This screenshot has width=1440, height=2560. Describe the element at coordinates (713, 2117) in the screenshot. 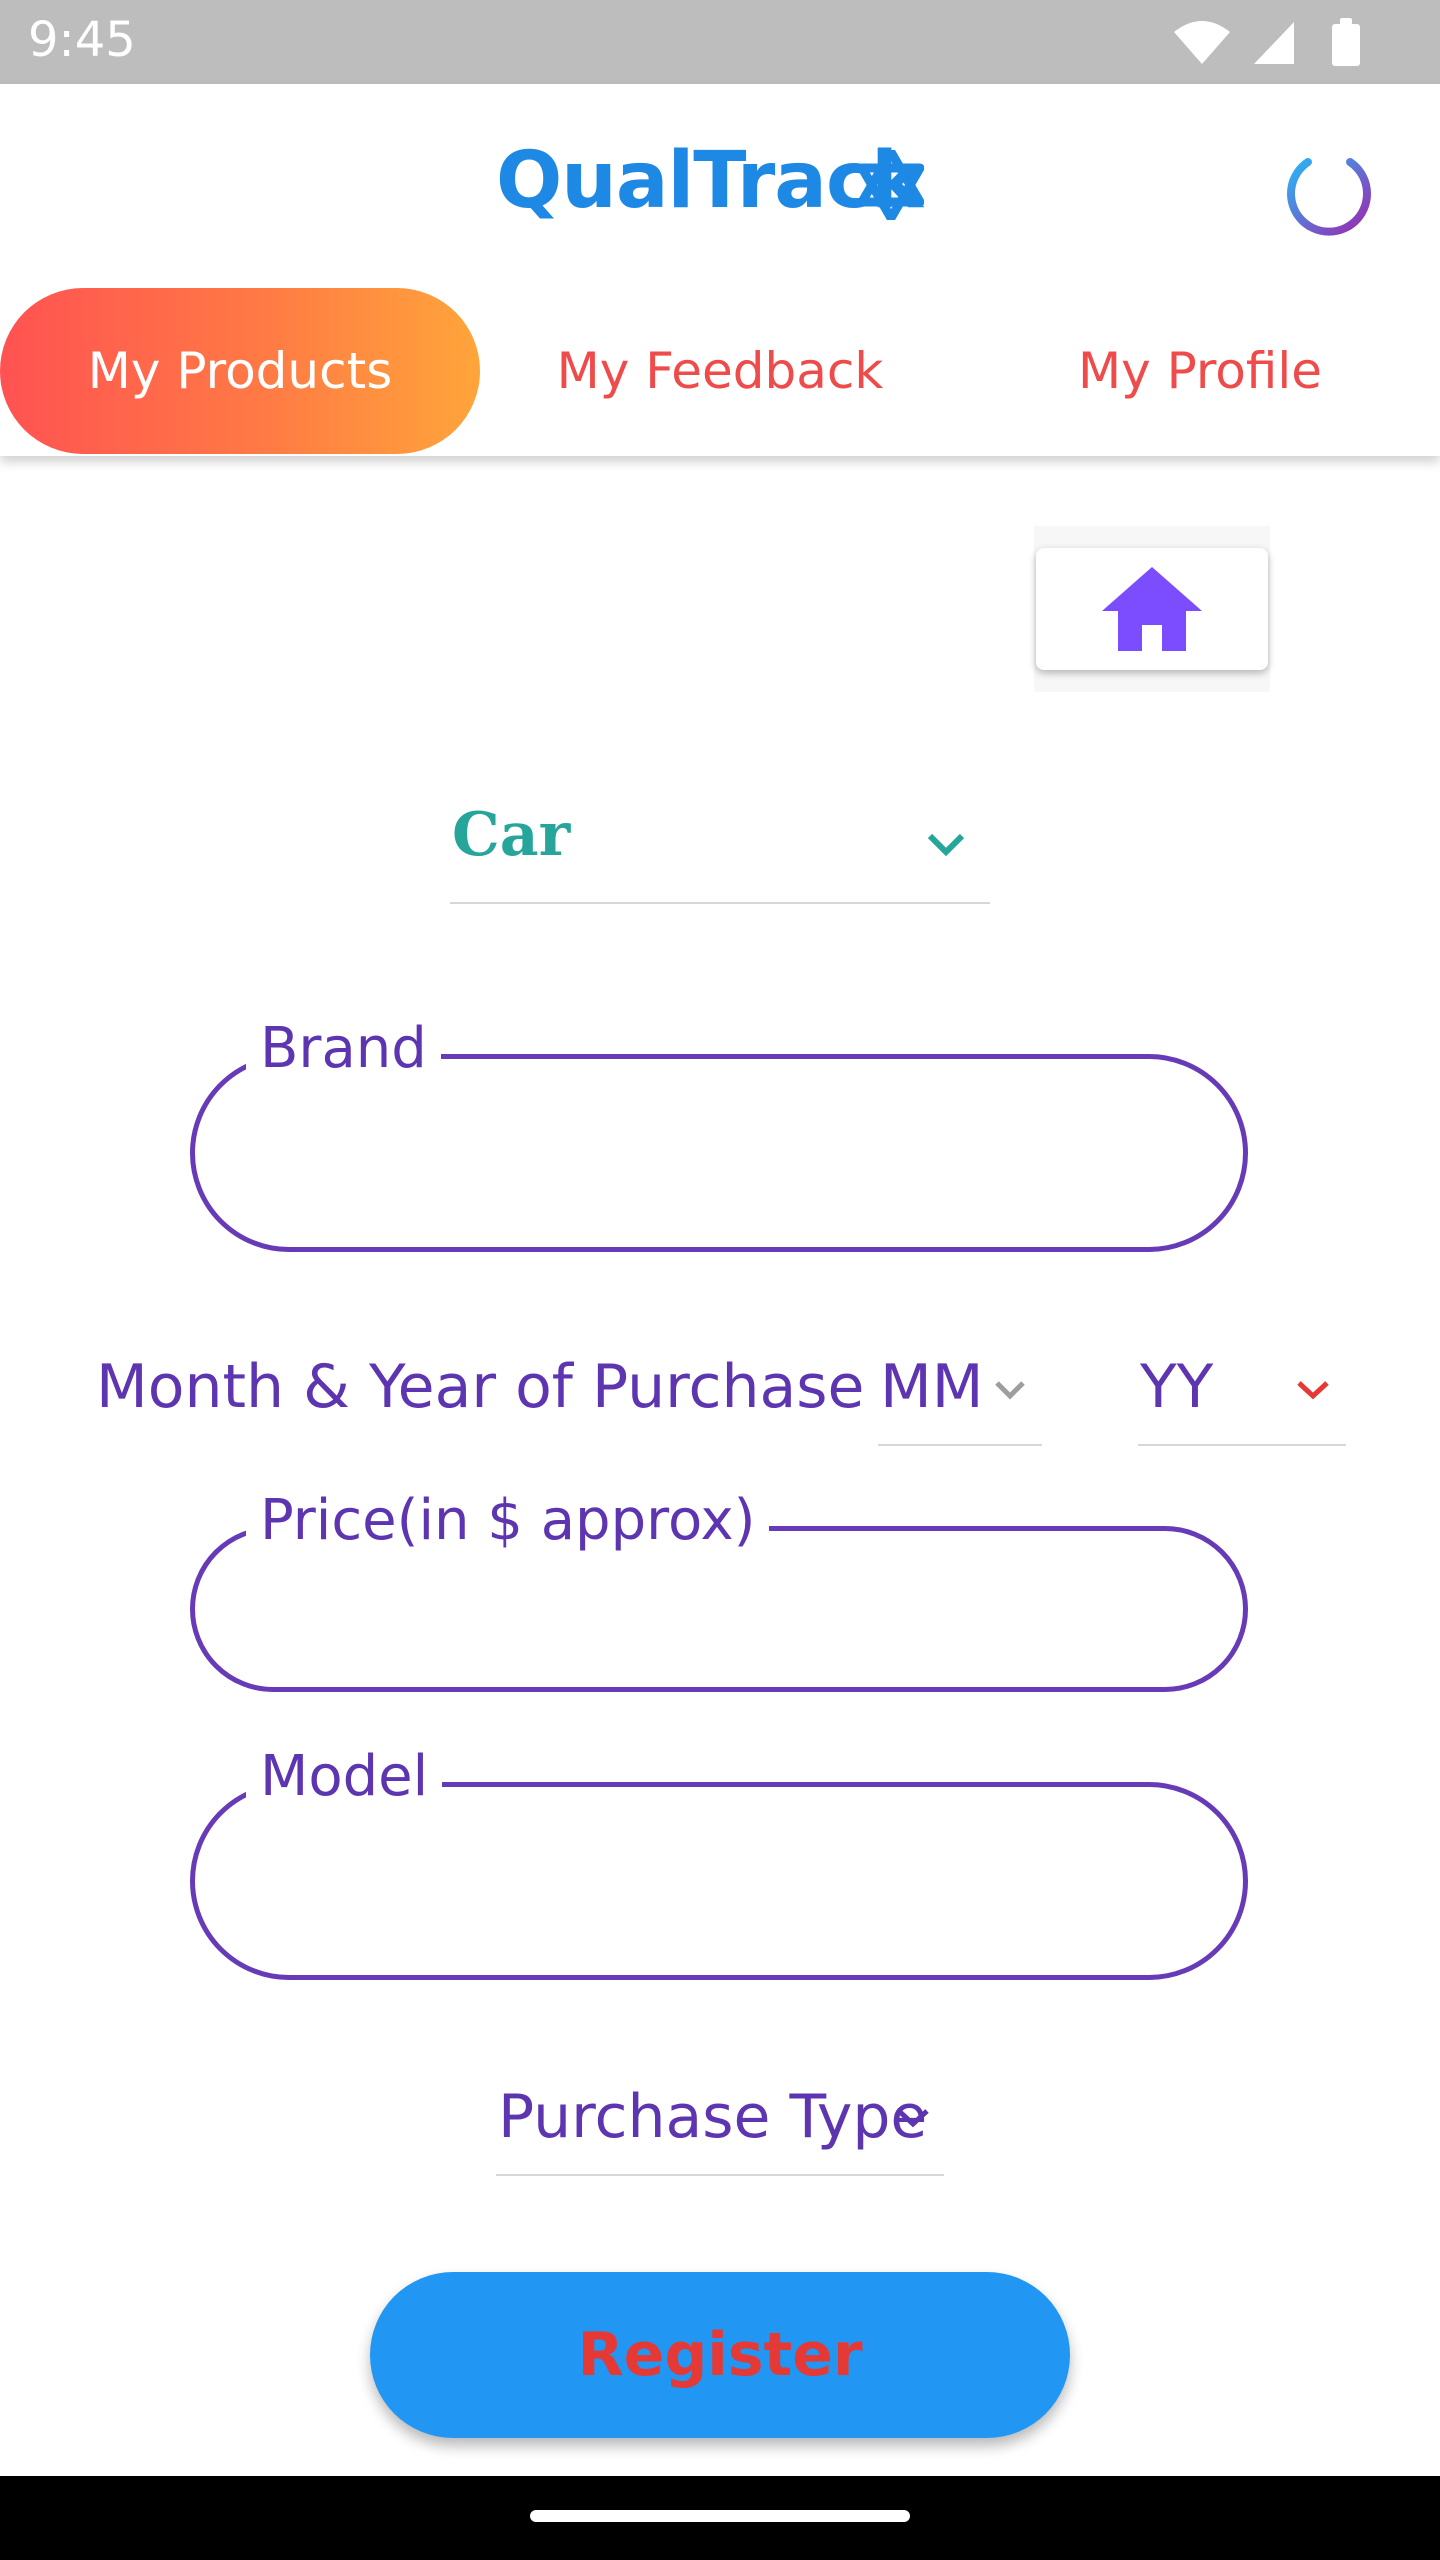

I see `purchase-type-placeholder: Purchase Type` at that location.